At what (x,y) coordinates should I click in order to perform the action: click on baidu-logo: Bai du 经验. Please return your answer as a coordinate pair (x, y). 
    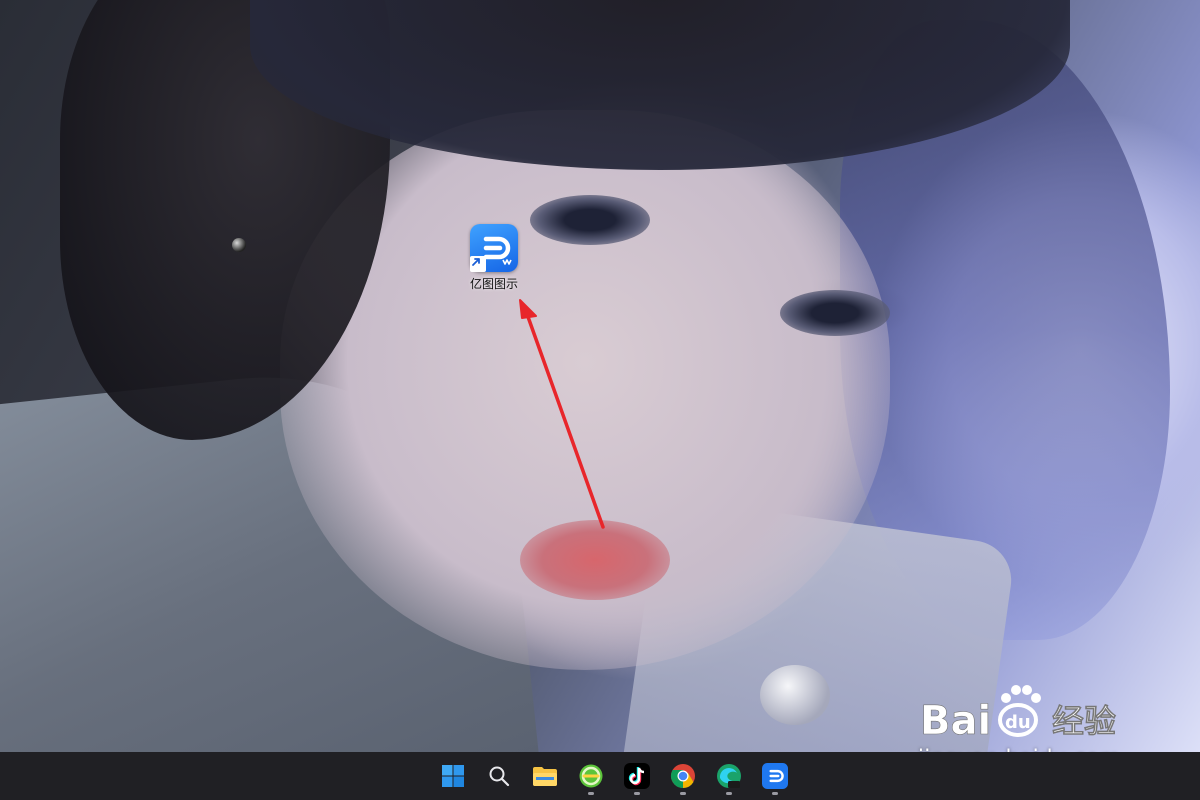
    Looking at the image, I should click on (1018, 714).